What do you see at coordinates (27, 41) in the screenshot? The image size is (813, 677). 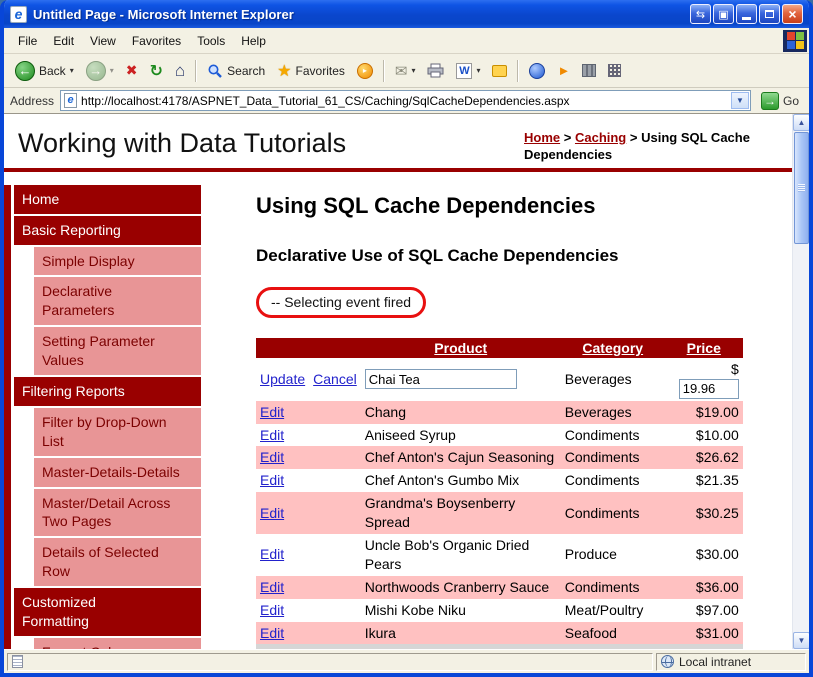 I see `menu-file: File` at bounding box center [27, 41].